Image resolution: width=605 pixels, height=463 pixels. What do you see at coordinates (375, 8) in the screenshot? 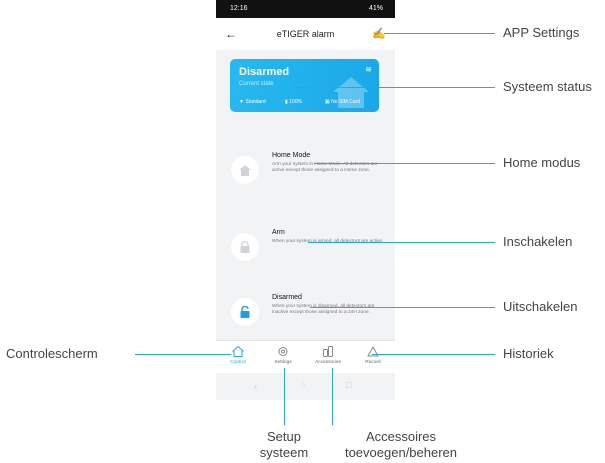
I see `status-battery: 41%` at bounding box center [375, 8].